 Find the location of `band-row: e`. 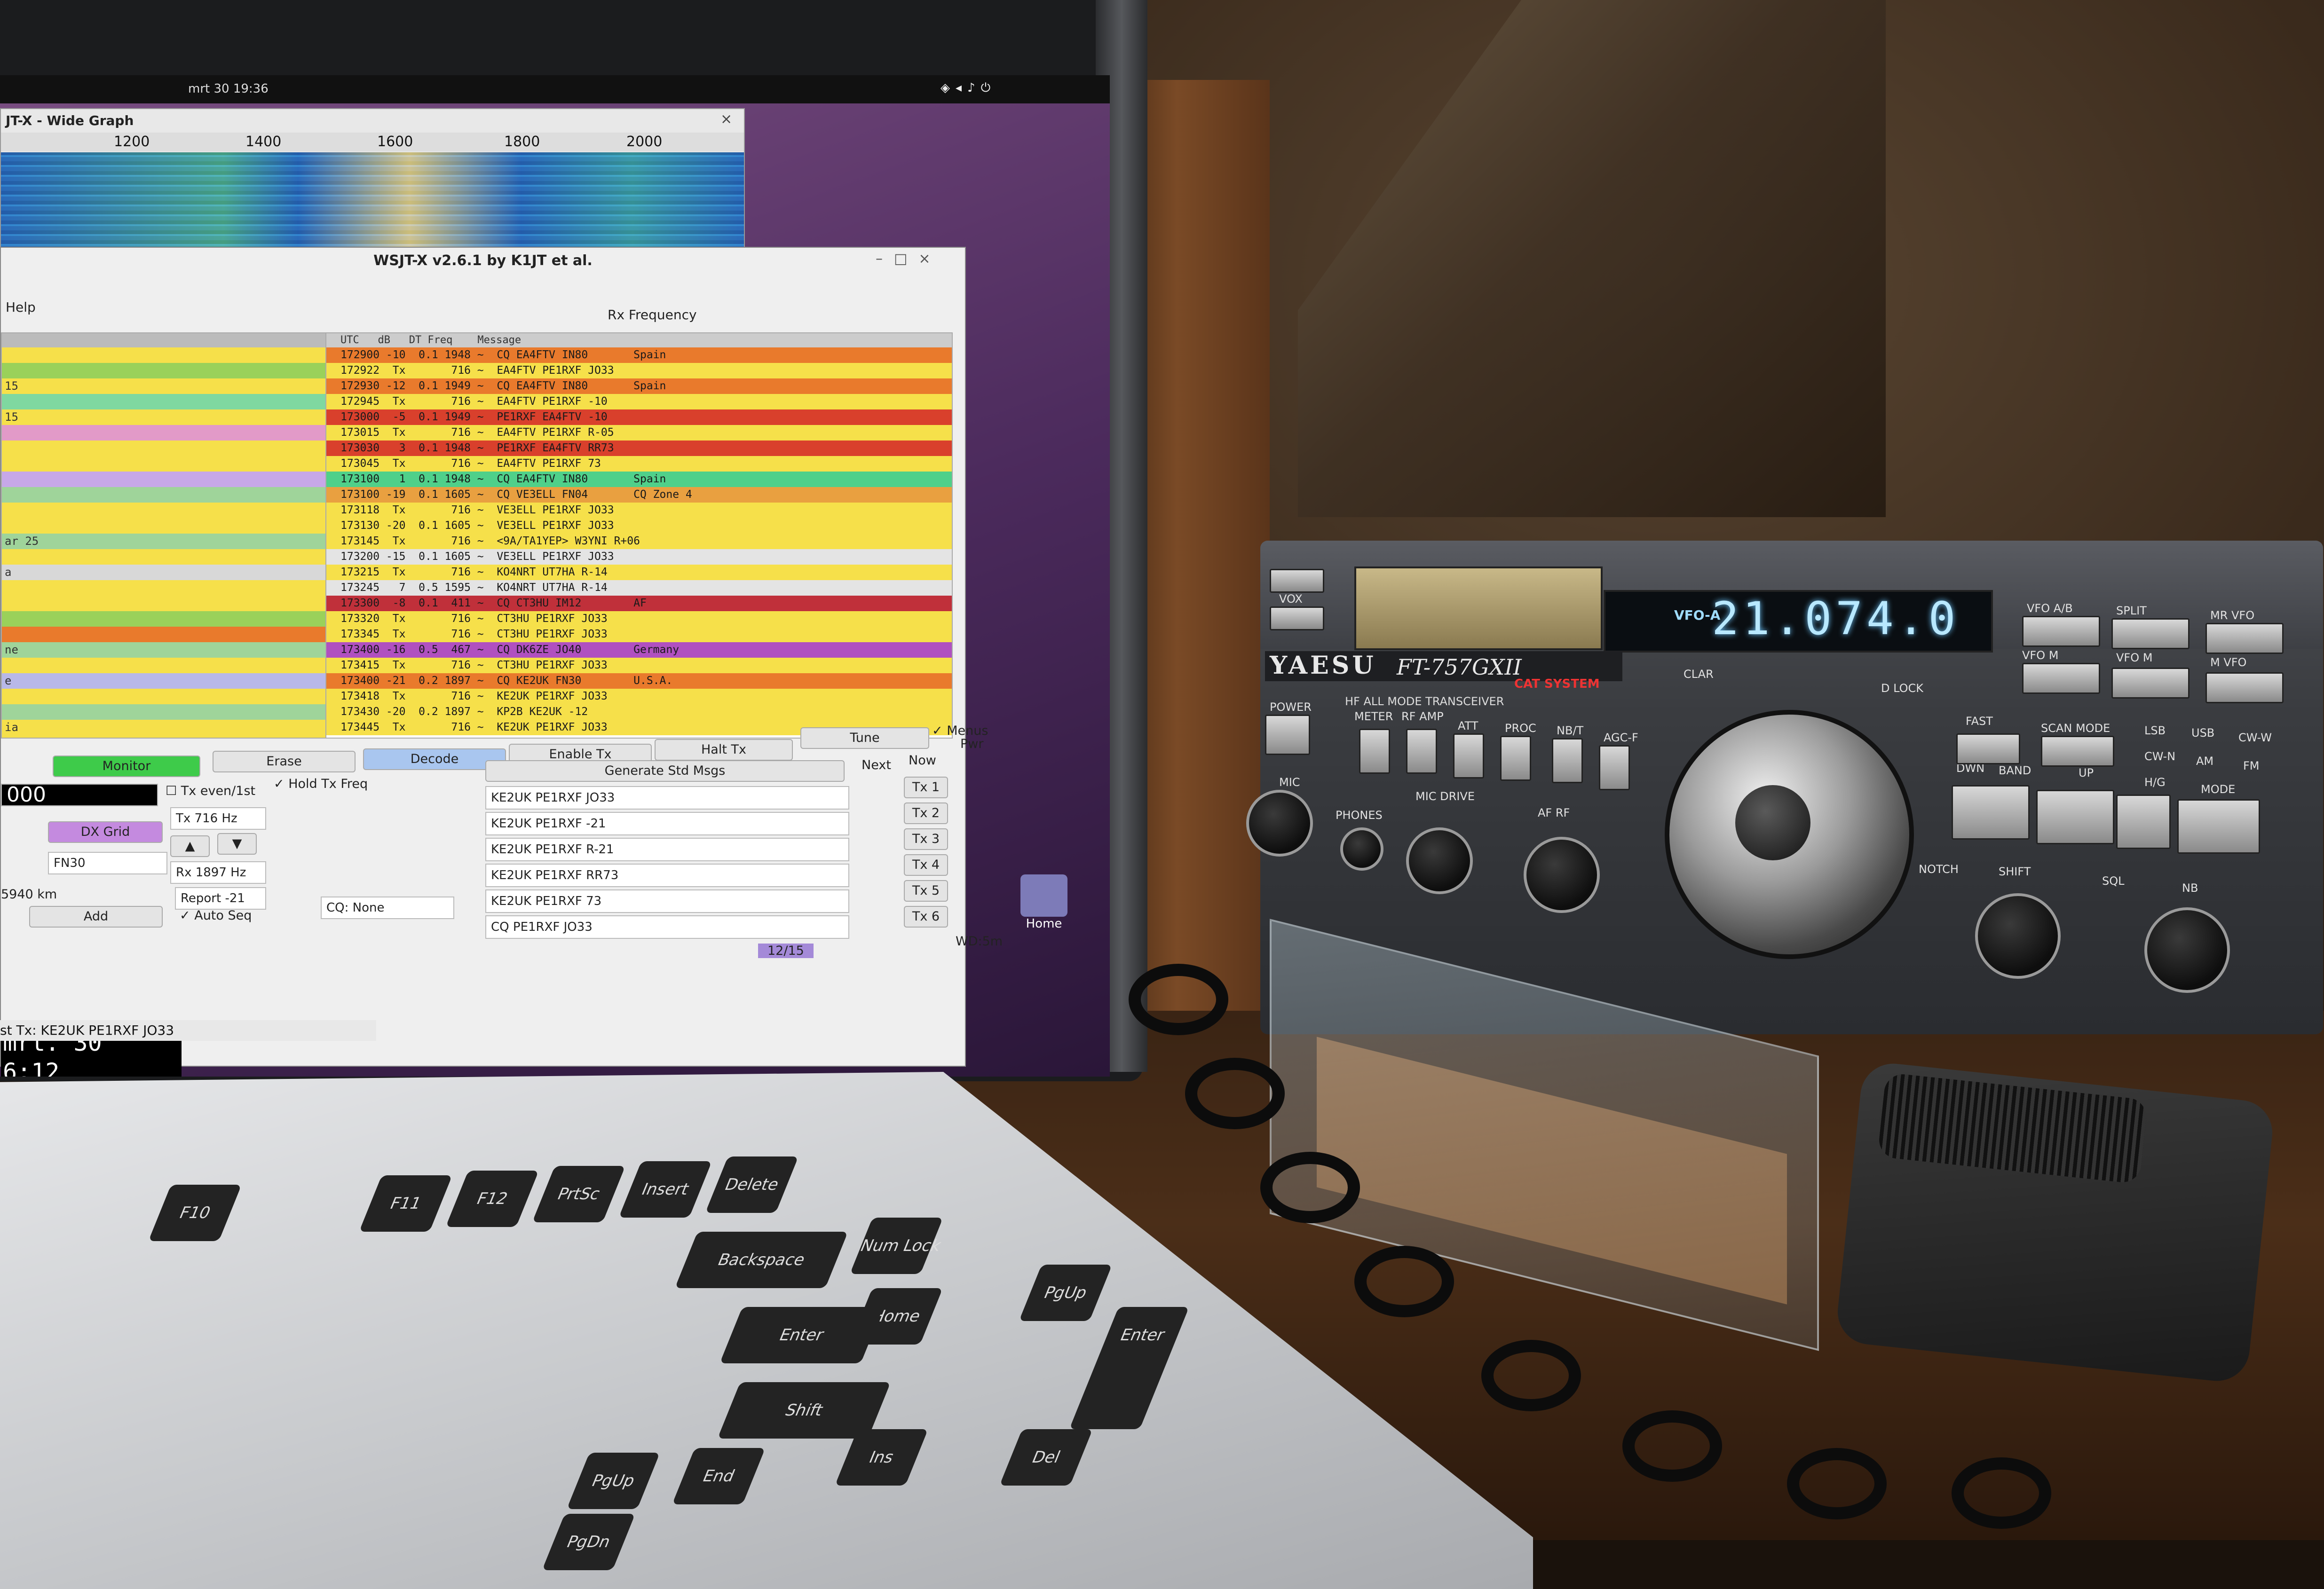

band-row: e is located at coordinates (169, 681).